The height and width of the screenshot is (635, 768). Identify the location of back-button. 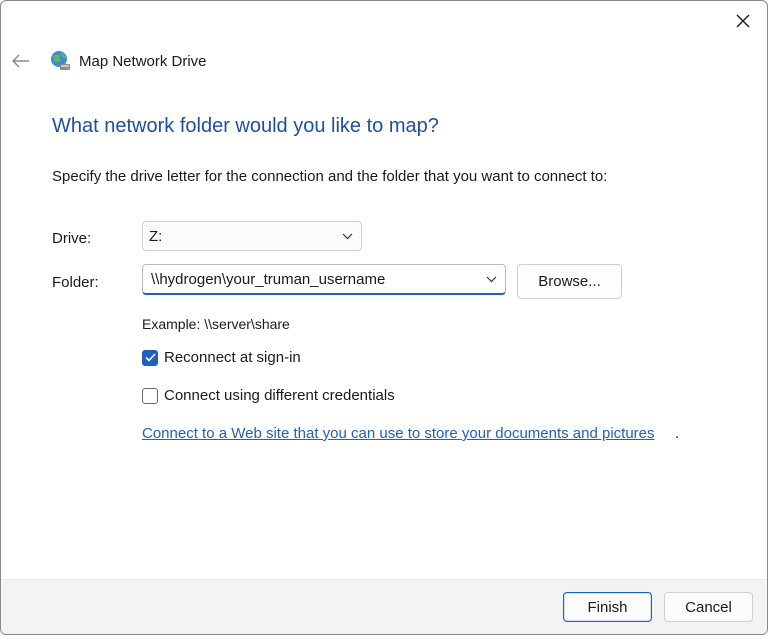
(21, 61).